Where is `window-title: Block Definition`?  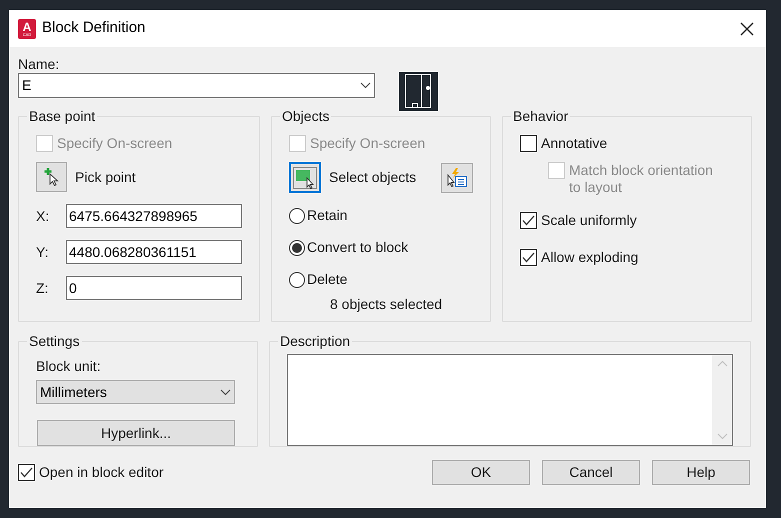 window-title: Block Definition is located at coordinates (94, 28).